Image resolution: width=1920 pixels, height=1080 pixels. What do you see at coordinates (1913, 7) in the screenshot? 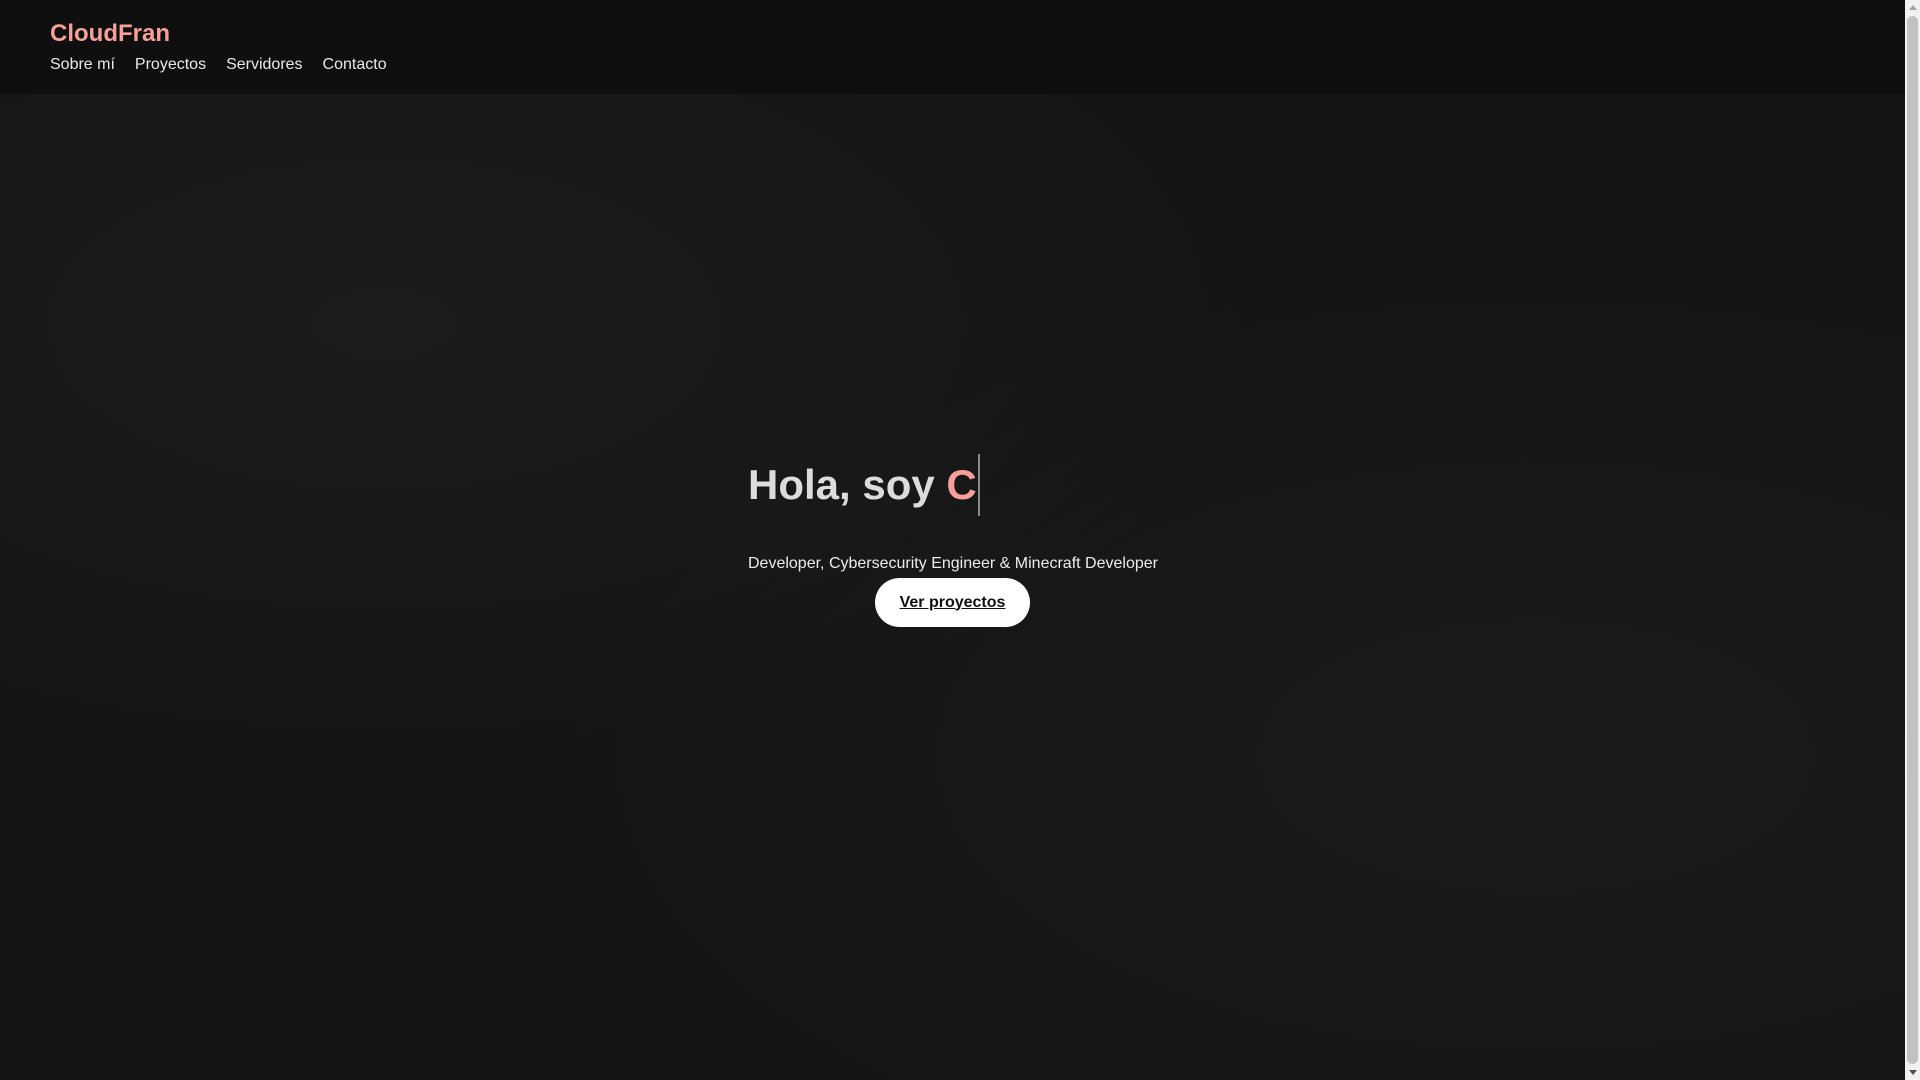
I see `scroll-up-arrow-icon` at bounding box center [1913, 7].